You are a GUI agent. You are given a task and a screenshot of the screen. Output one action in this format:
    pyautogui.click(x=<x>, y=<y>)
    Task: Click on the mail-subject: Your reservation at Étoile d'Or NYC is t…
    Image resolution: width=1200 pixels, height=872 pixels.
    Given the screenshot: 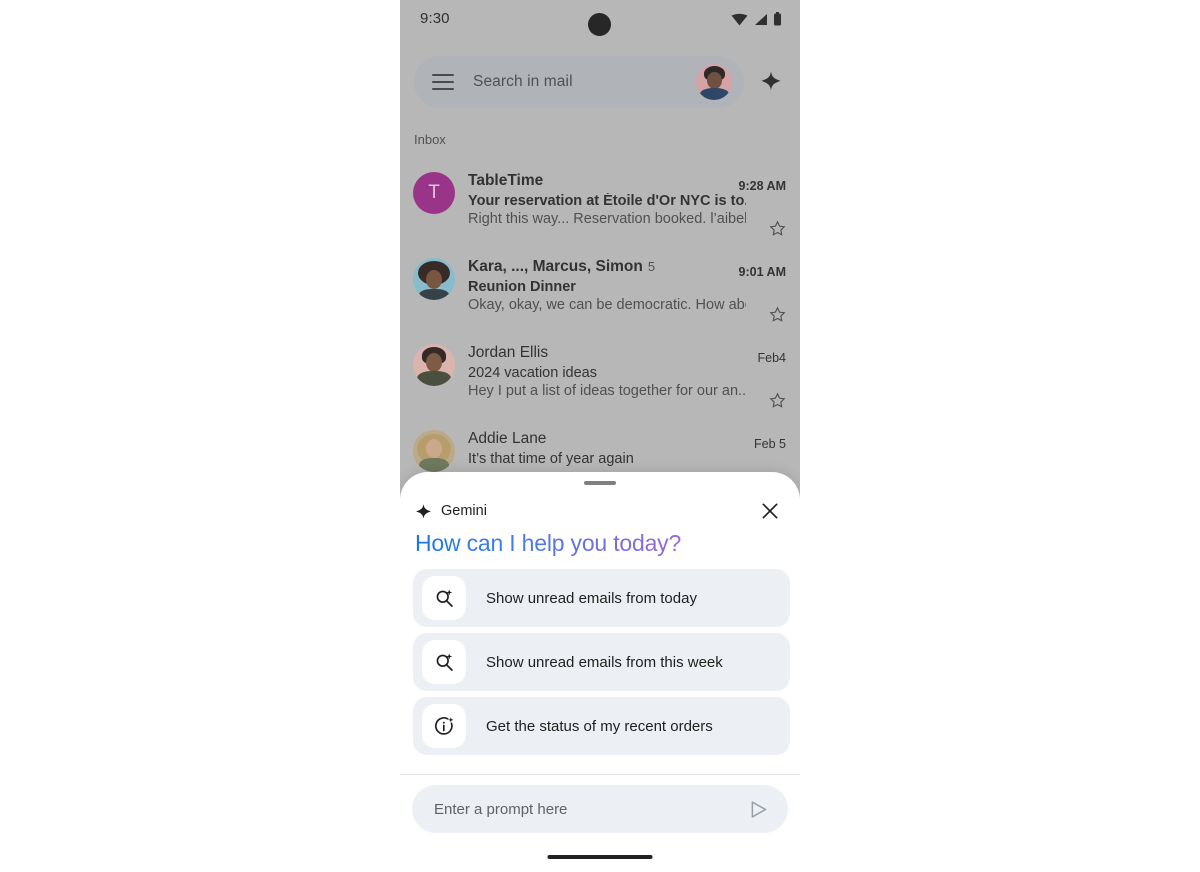 What is the action you would take?
    pyautogui.click(x=607, y=201)
    